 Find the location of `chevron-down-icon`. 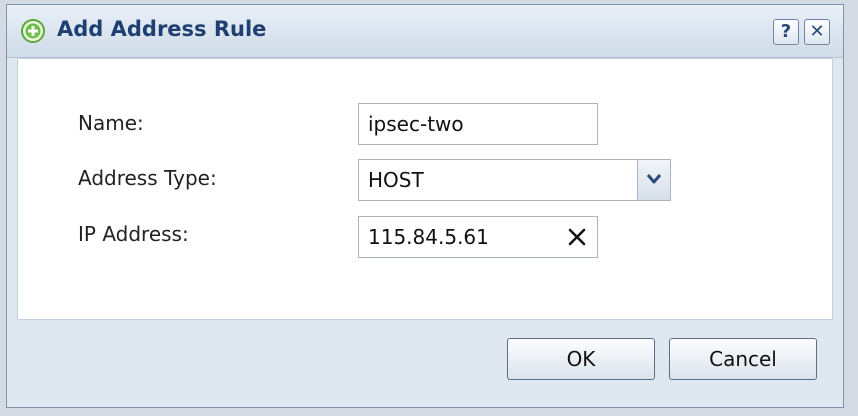

chevron-down-icon is located at coordinates (654, 179).